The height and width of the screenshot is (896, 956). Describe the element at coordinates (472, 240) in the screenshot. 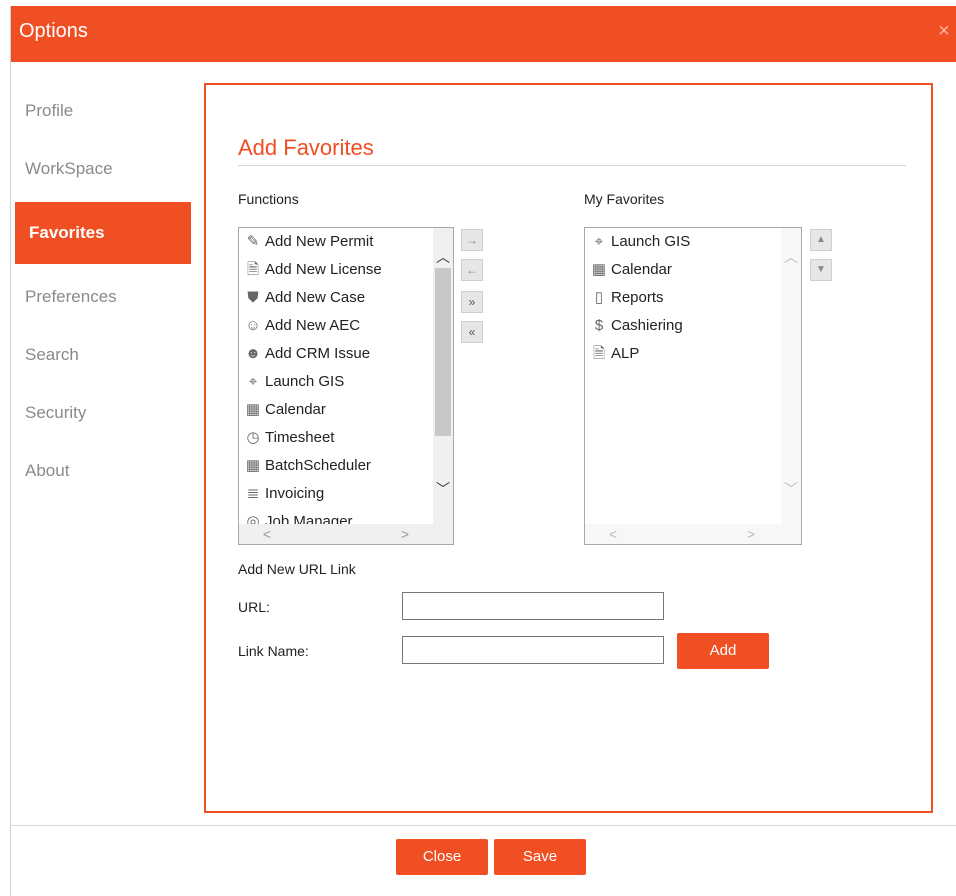

I see `add-one-button: →` at that location.